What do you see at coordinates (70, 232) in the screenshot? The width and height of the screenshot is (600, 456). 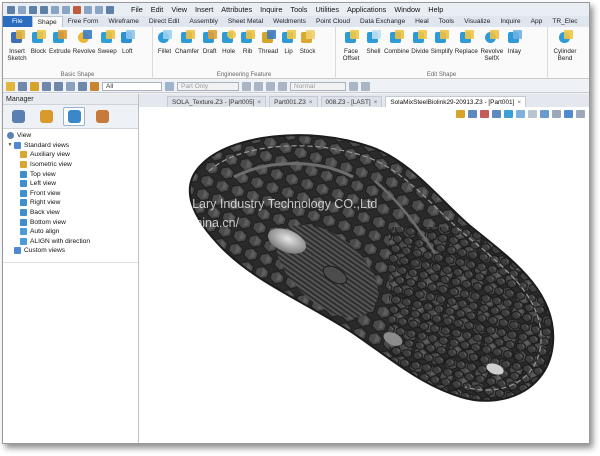 I see `tree-node-auto-align: Auto align` at bounding box center [70, 232].